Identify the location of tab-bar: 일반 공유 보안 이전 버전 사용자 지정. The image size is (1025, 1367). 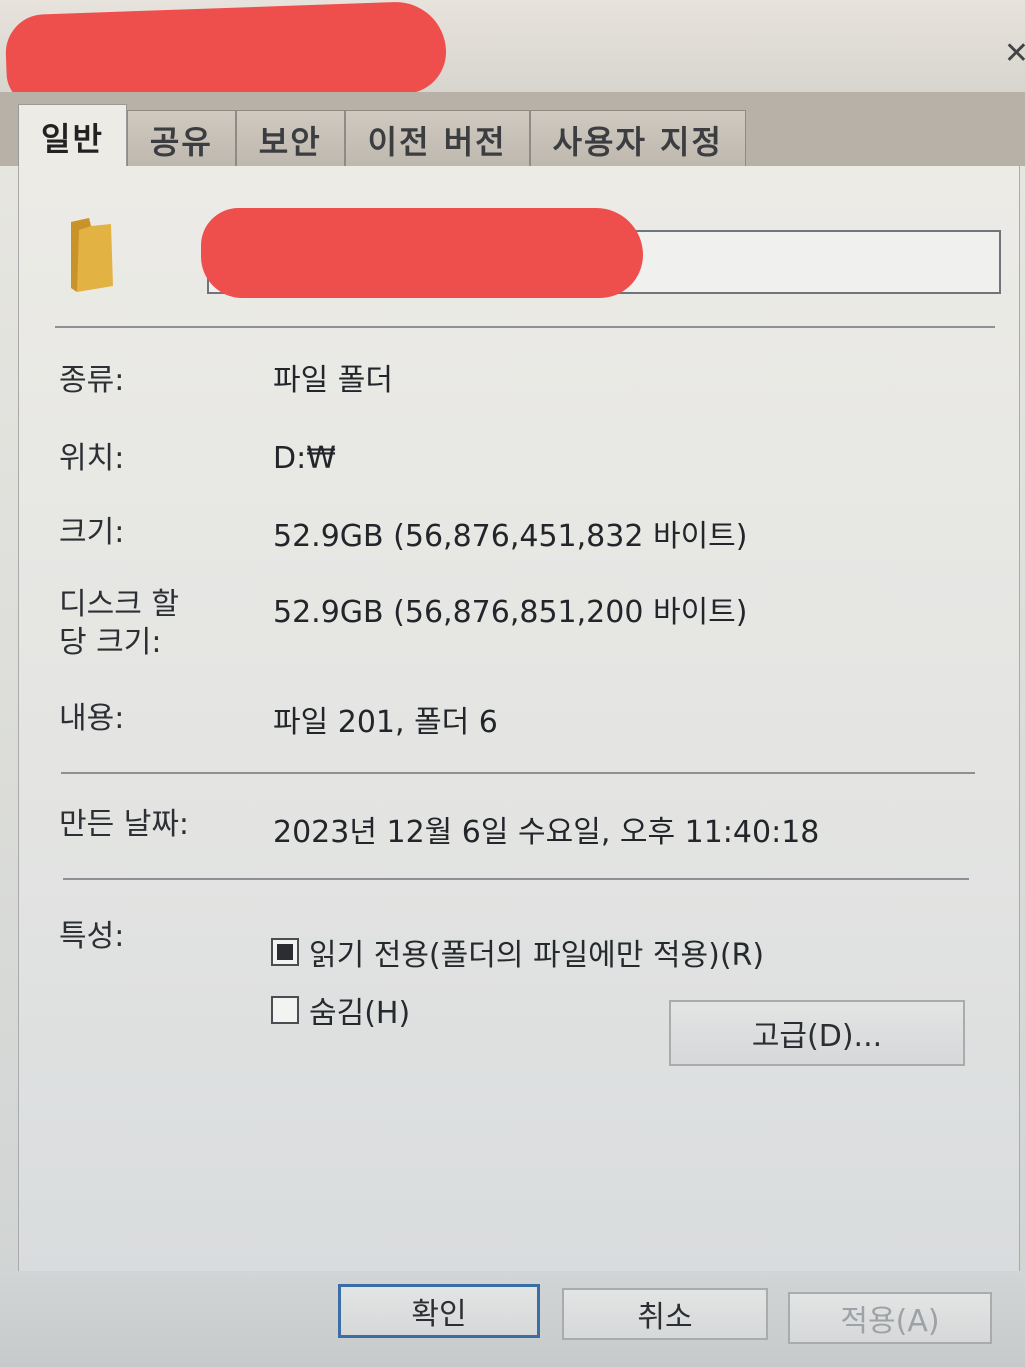
(382, 136).